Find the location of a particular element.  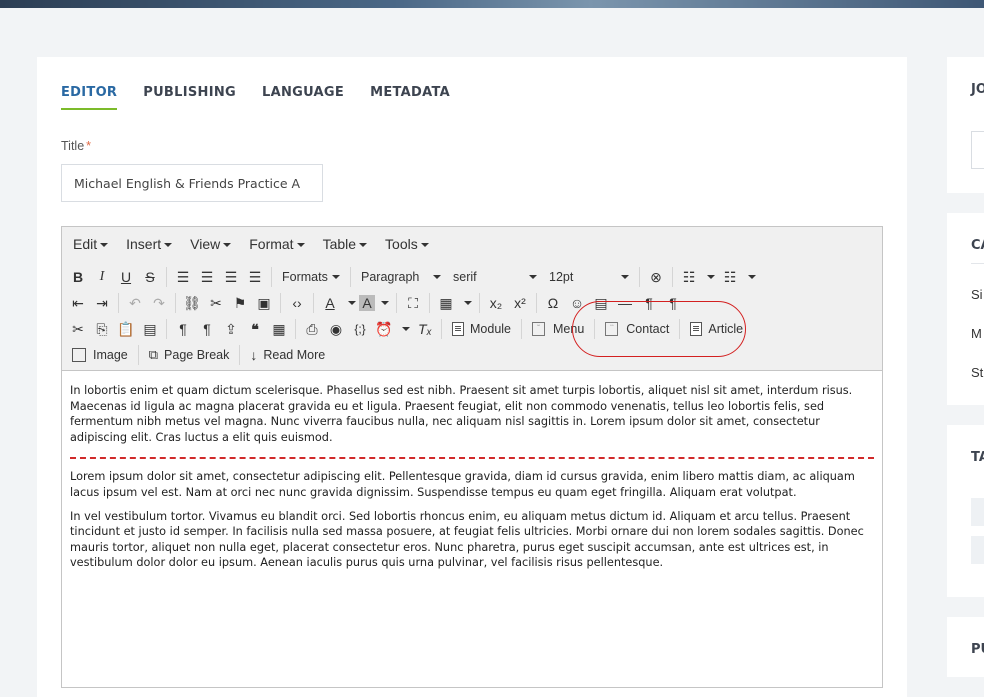

align-justify-icon: ☰ is located at coordinates (255, 277).